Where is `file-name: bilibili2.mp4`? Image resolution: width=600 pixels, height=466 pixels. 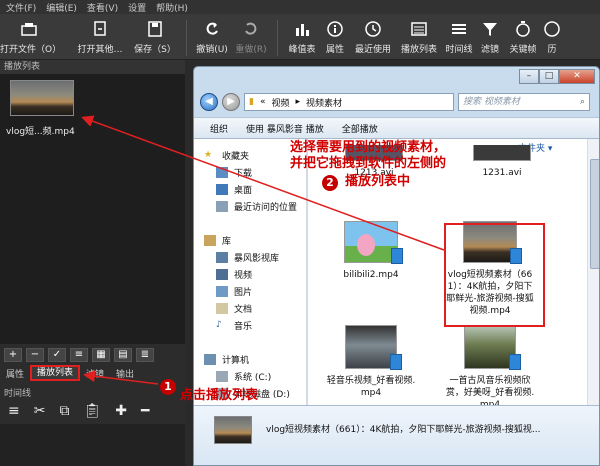
file-name: bilibili2.mp4 is located at coordinates (371, 275).